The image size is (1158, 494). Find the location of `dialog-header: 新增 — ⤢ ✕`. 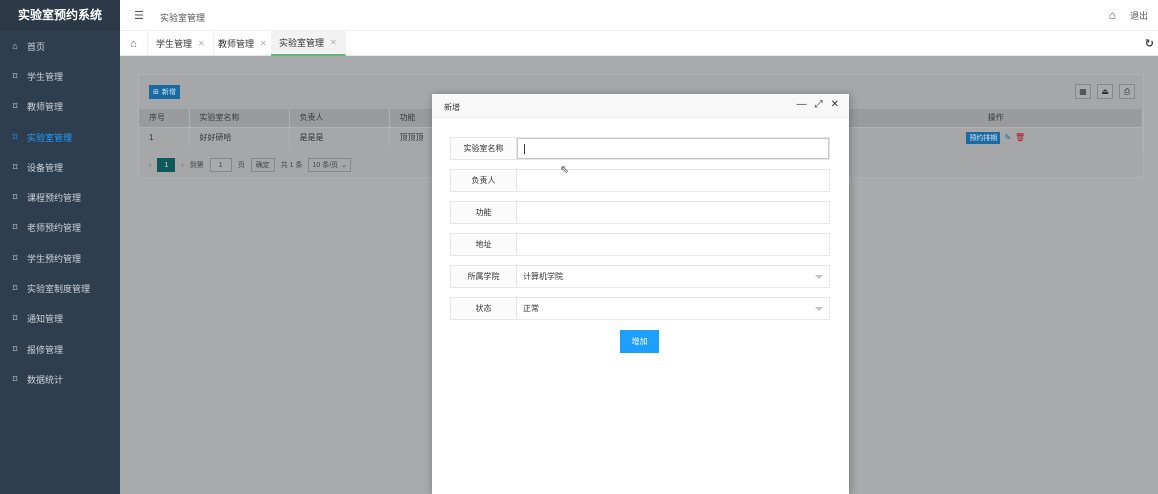

dialog-header: 新增 — ⤢ ✕ is located at coordinates (640, 106).